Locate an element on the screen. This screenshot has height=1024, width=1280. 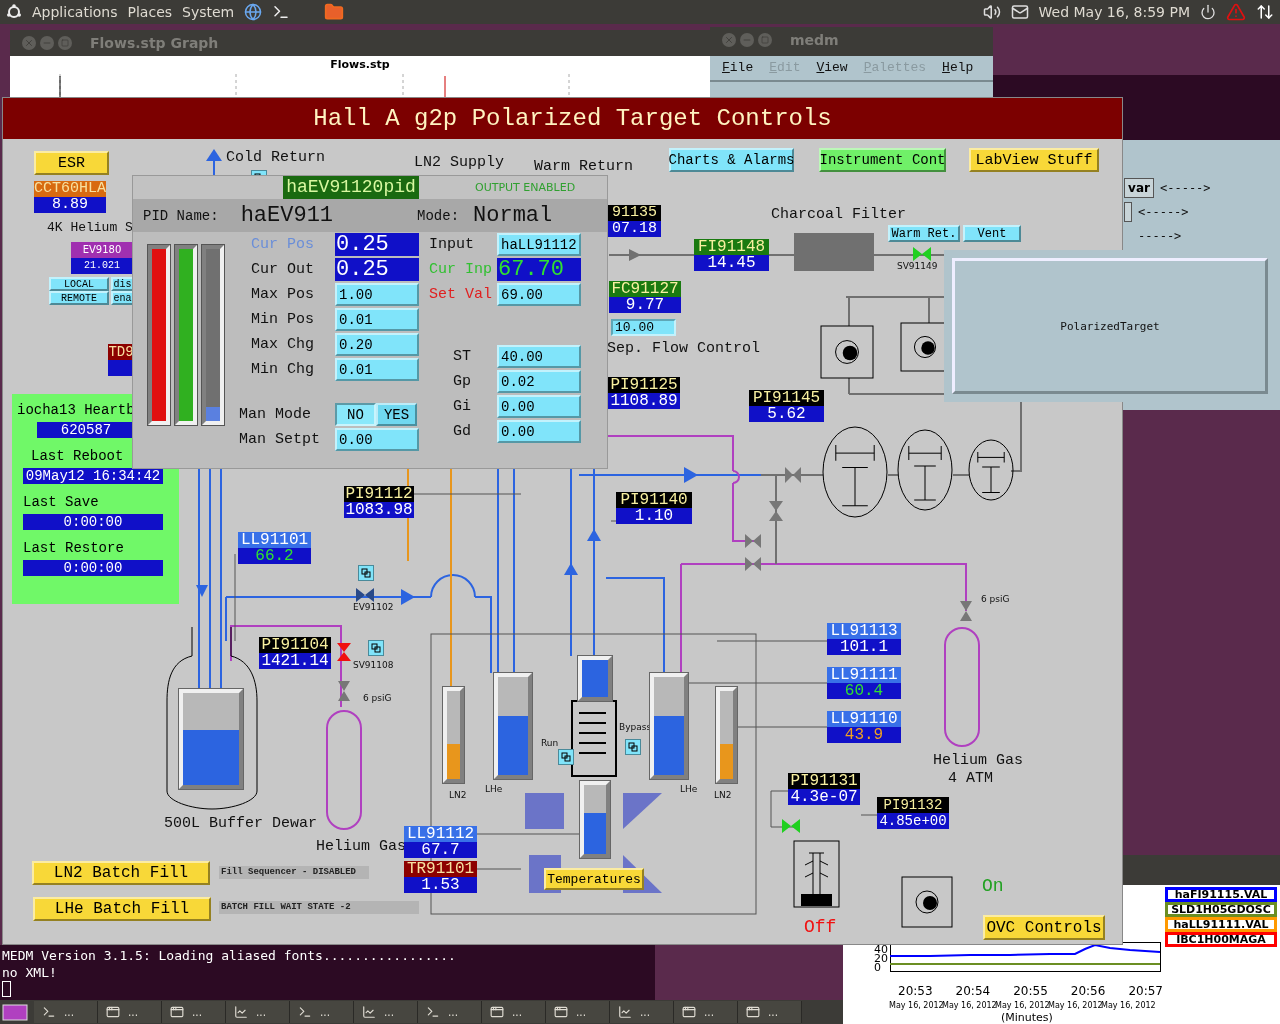
clock: Wed May 16, 8:59 PM is located at coordinates (1114, 12).